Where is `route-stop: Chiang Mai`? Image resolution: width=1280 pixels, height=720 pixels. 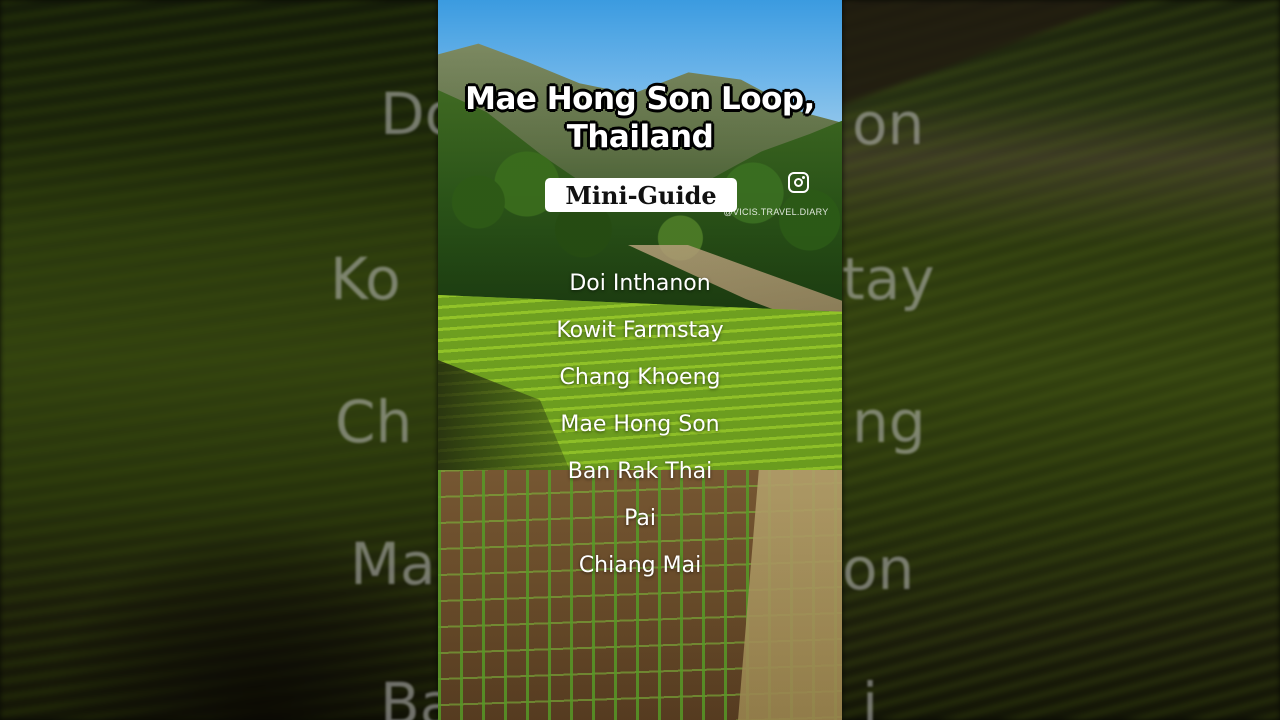
route-stop: Chiang Mai is located at coordinates (640, 565).